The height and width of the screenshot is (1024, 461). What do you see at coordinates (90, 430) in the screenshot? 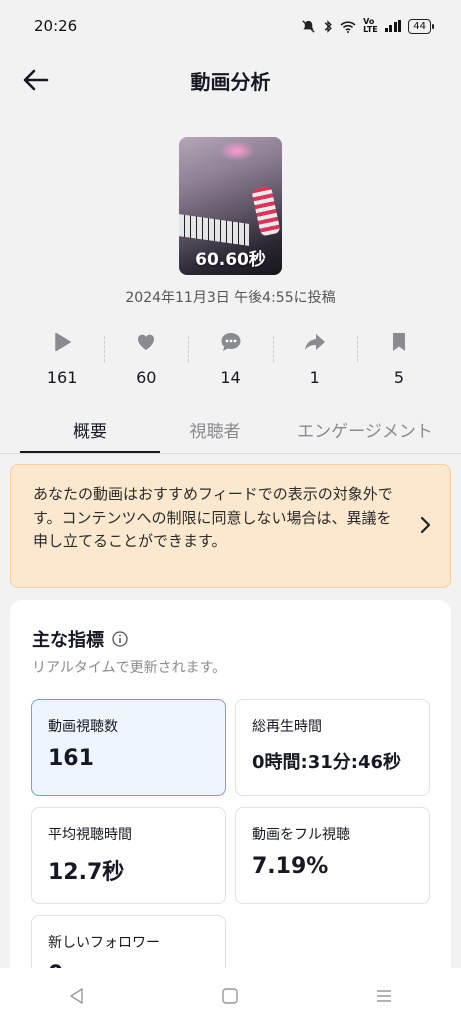
I see `tab-overview: 概要` at bounding box center [90, 430].